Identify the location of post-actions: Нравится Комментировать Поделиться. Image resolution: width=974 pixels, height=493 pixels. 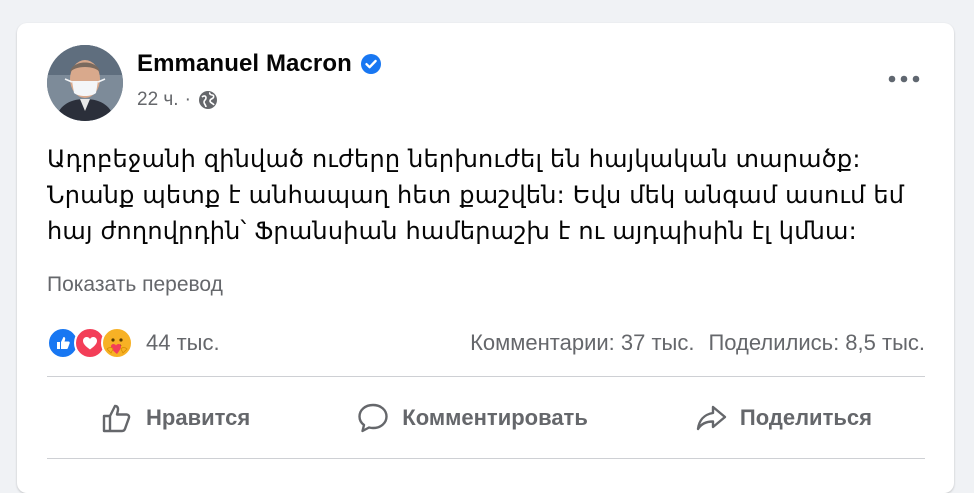
(486, 418).